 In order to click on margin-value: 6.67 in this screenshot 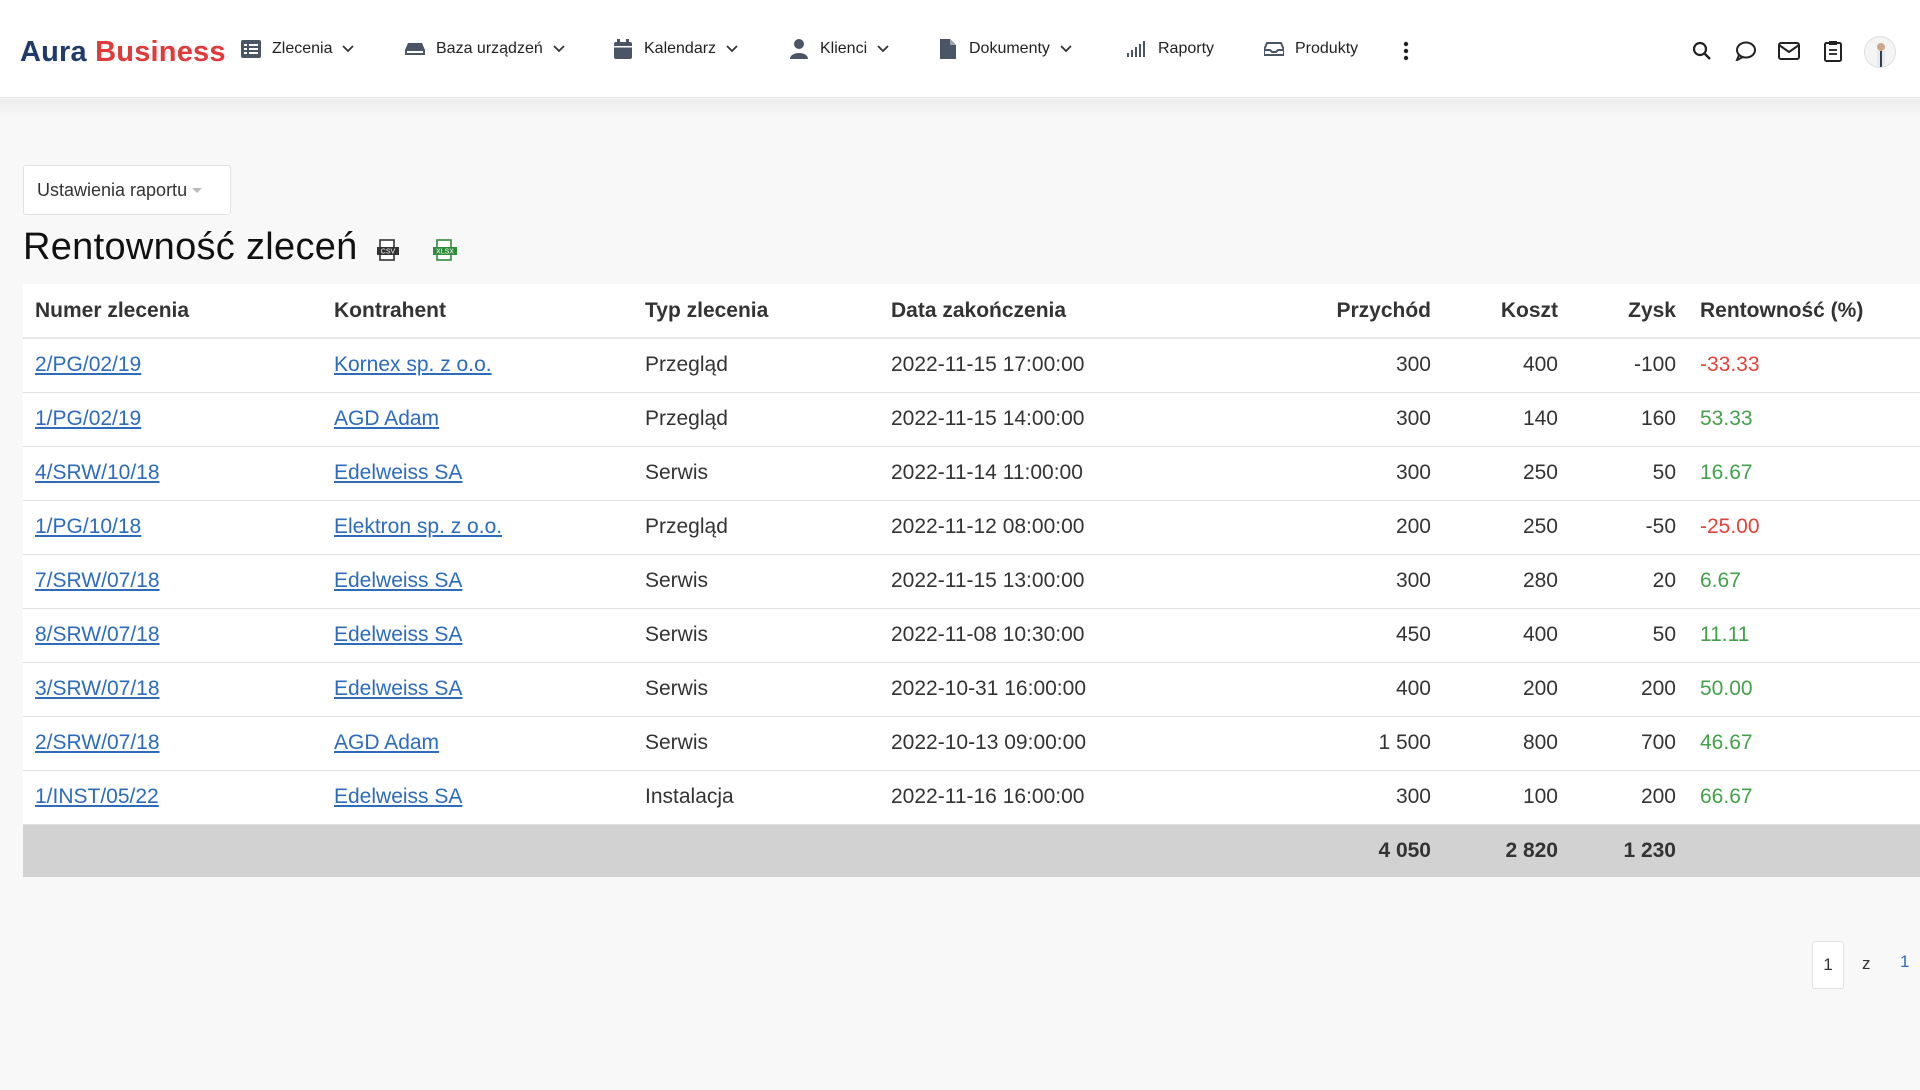, I will do `click(1810, 581)`.